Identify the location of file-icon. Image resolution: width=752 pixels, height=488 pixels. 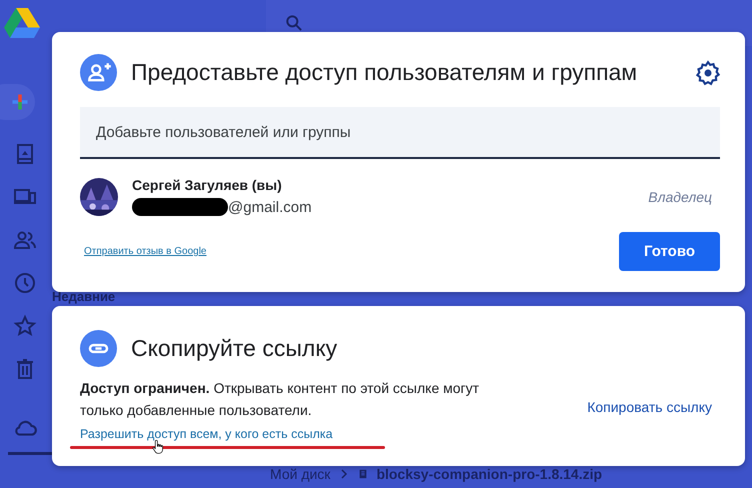
(363, 474).